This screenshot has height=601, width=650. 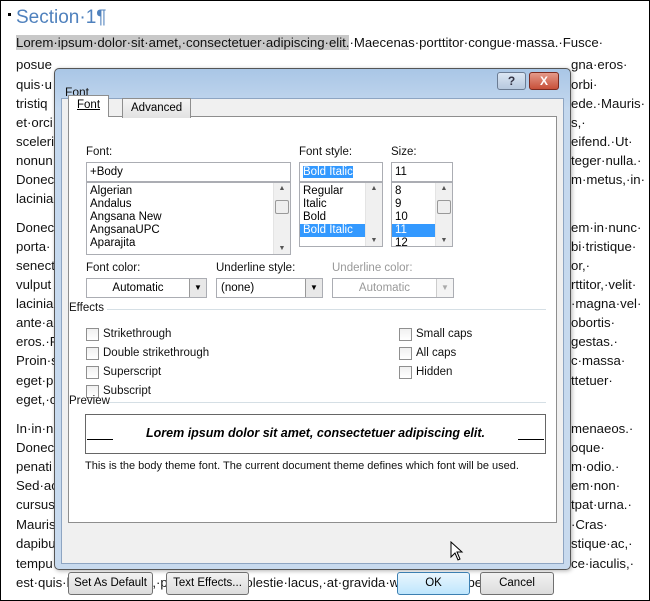 What do you see at coordinates (592, 380) in the screenshot?
I see `document-line-end: ttetuer·` at bounding box center [592, 380].